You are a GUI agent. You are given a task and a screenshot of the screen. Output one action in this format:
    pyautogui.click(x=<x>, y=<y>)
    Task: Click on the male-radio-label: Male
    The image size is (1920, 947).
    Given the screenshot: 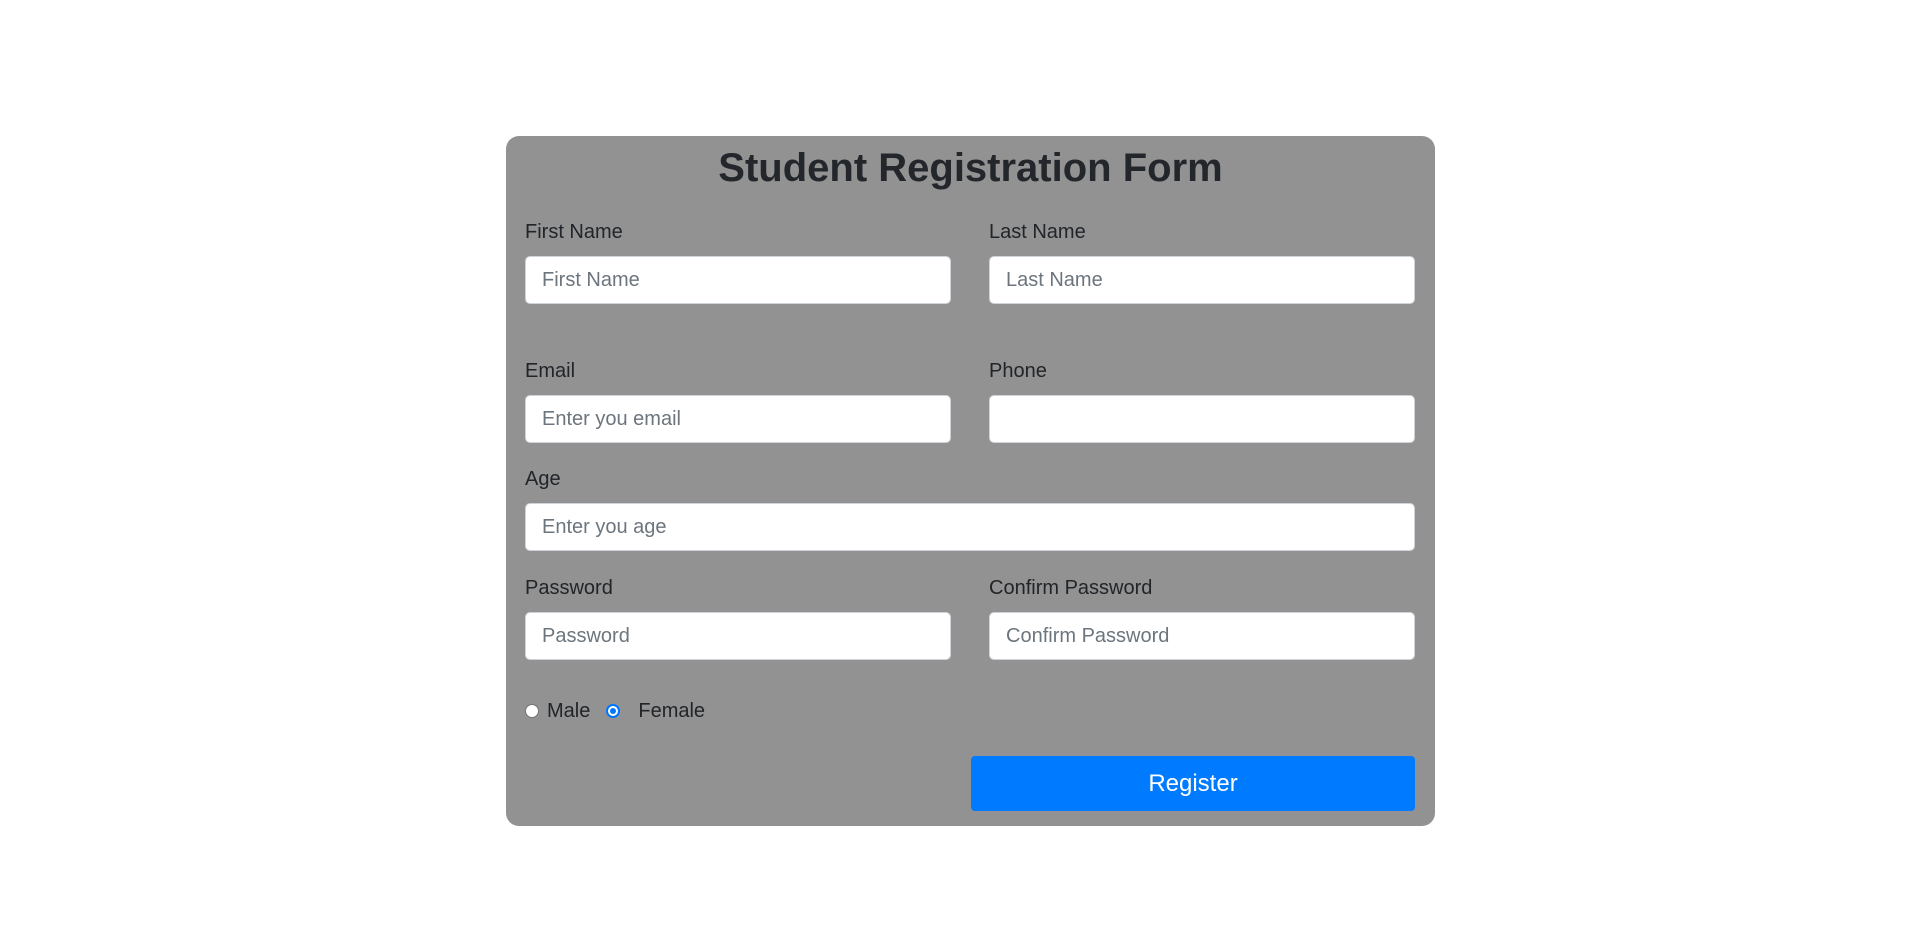 What is the action you would take?
    pyautogui.click(x=568, y=711)
    